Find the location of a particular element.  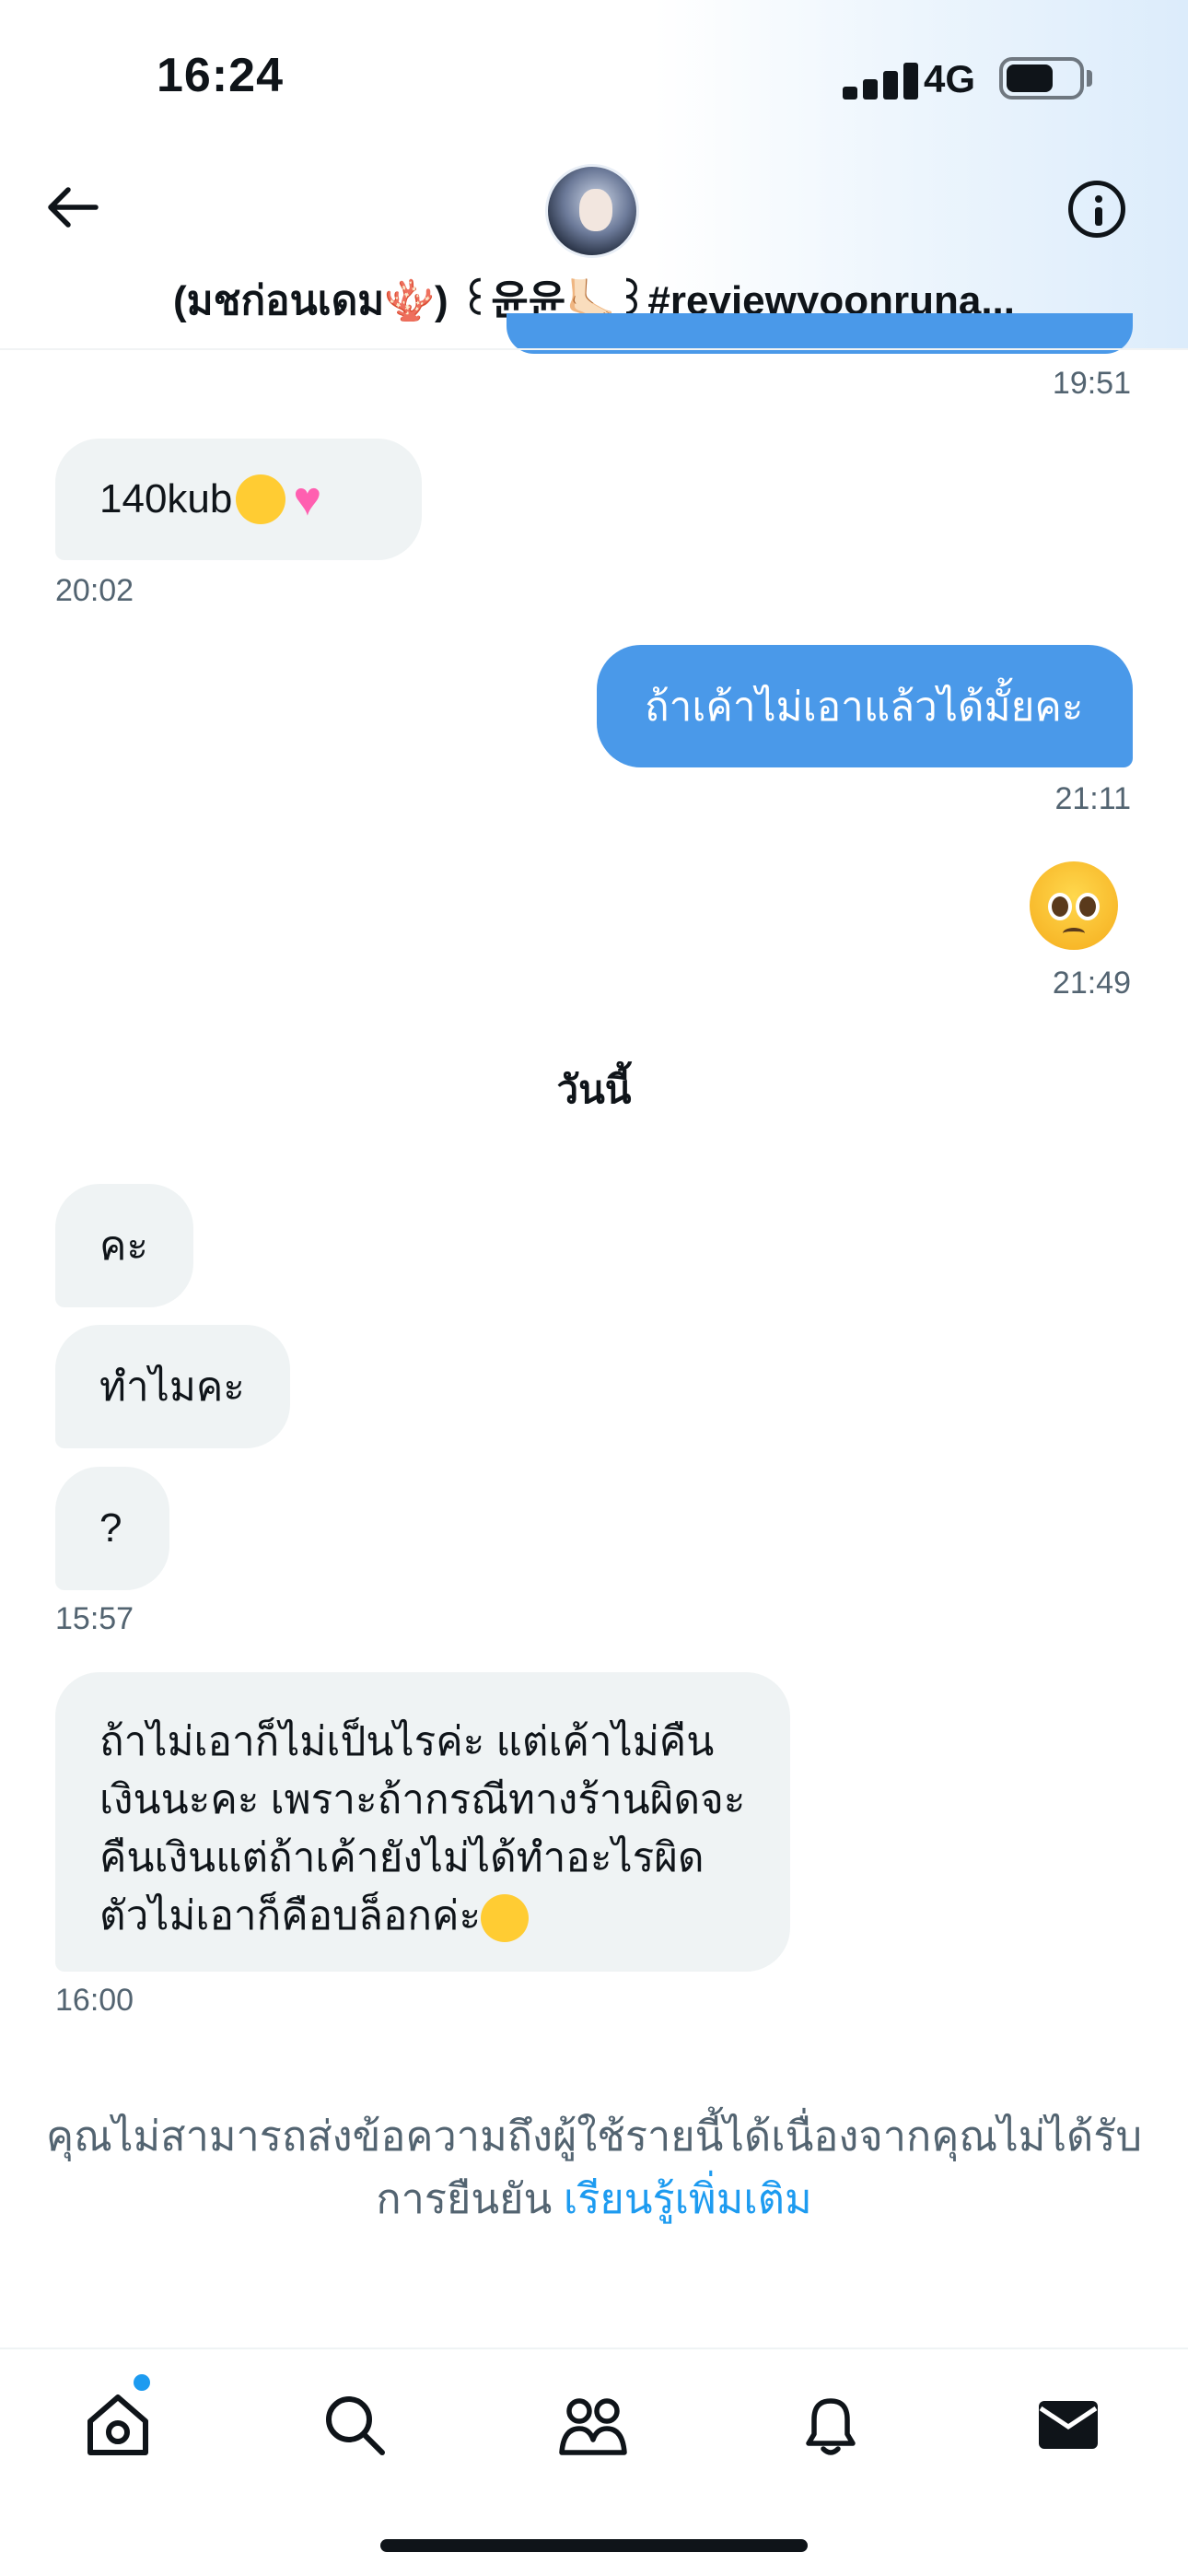

message-bubble-incoming: 140kub ♥ is located at coordinates (239, 499).